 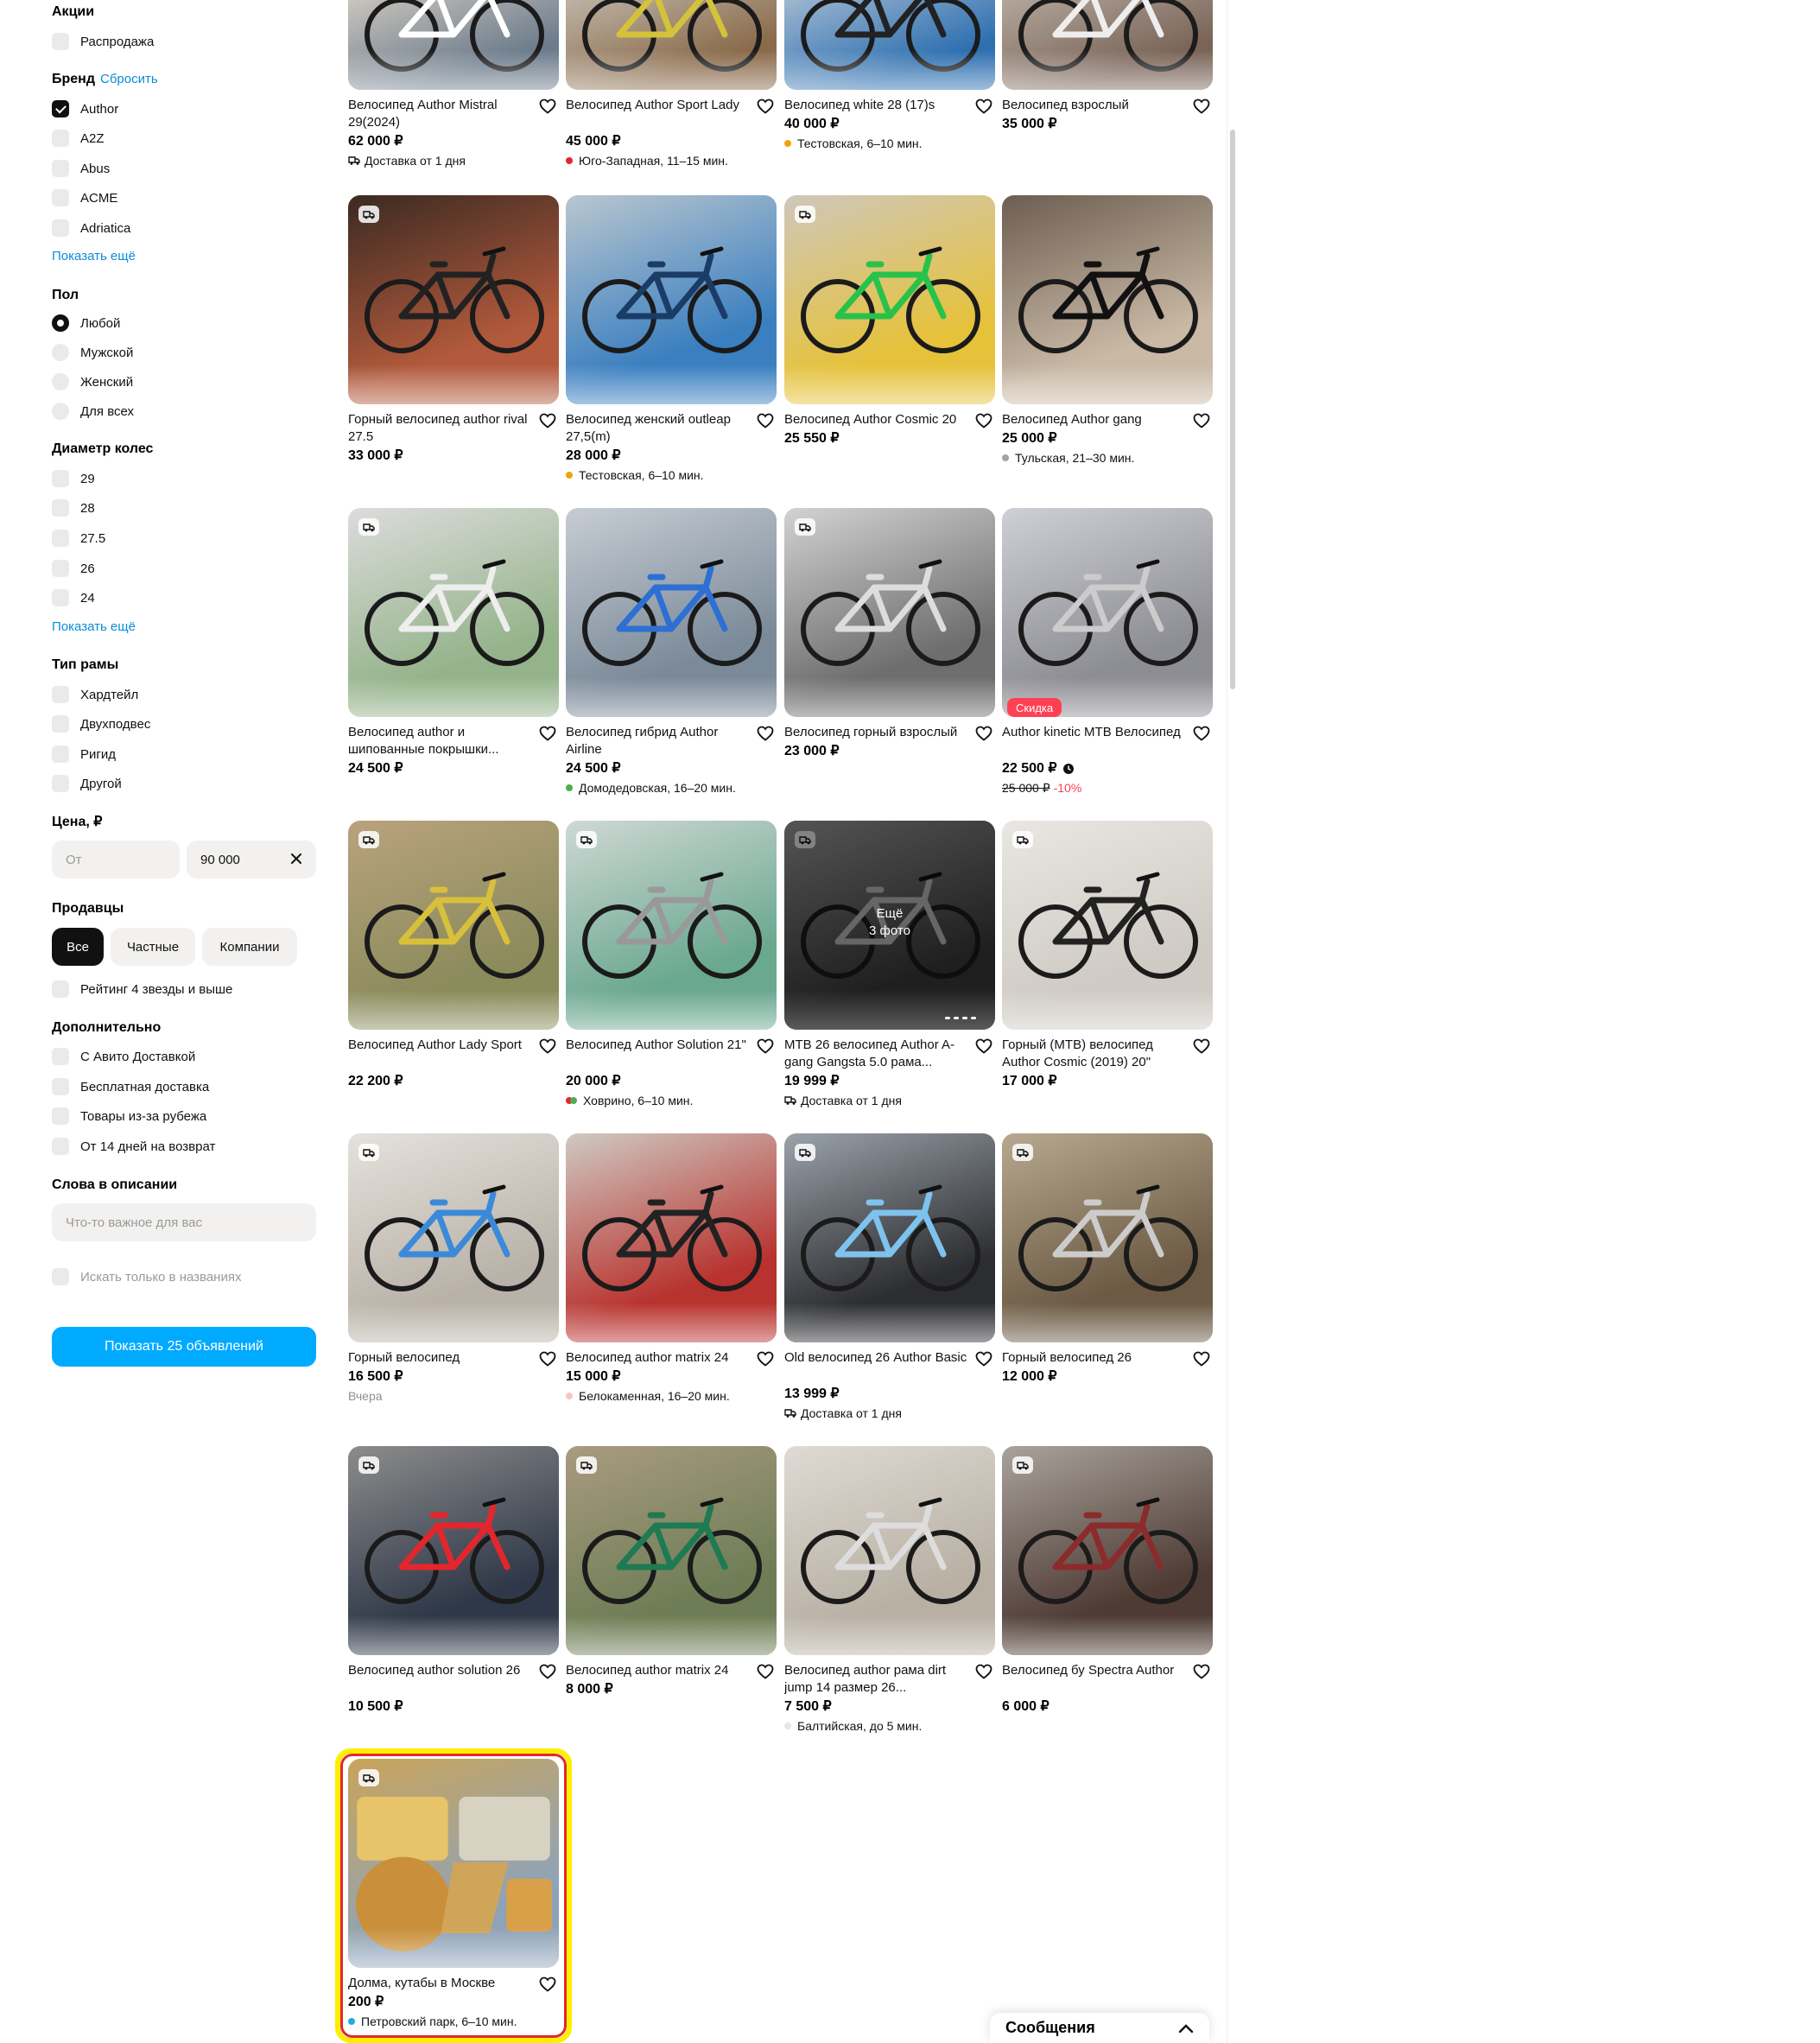 I want to click on listing-card: Горный велосипед 26 12 000 ₽, so click(x=1108, y=1258).